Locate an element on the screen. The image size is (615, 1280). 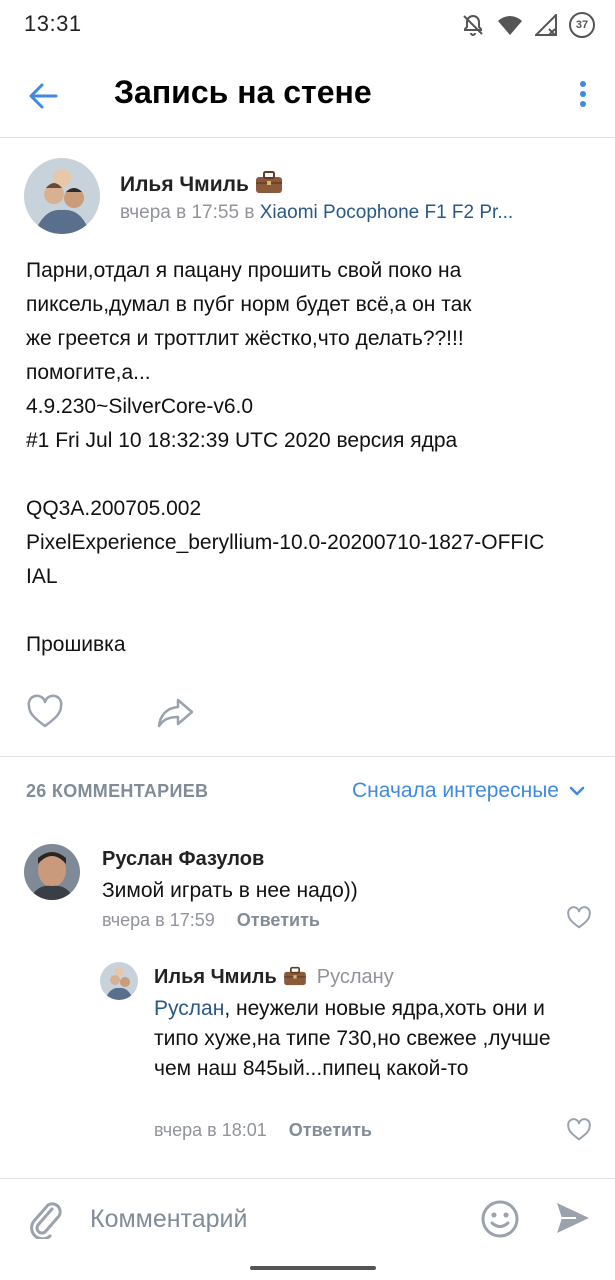
mention-link: Руслан is located at coordinates (189, 1008).